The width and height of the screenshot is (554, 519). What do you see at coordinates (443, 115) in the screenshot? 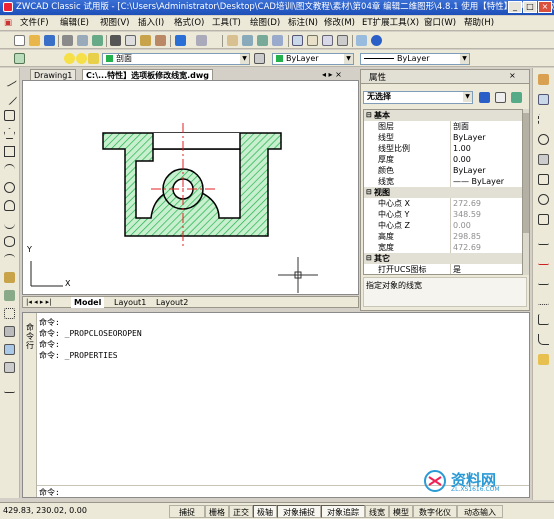
I see `property-category: ⊟ 基本` at bounding box center [443, 115].